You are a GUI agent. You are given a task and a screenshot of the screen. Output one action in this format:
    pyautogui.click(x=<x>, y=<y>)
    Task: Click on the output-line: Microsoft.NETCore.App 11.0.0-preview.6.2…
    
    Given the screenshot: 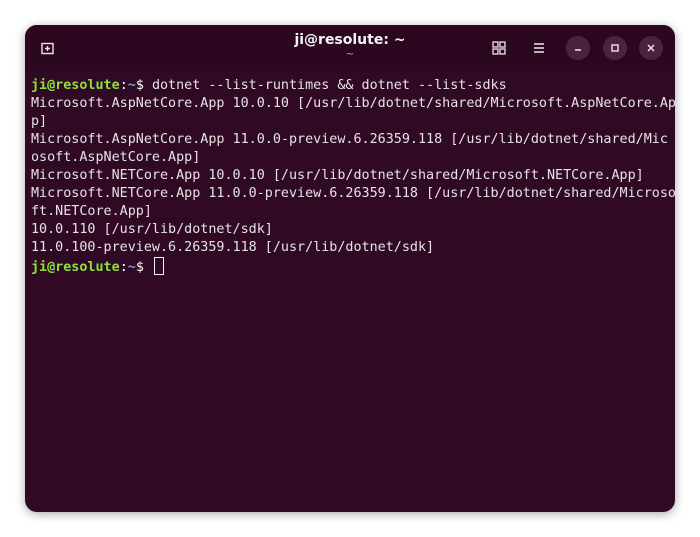 What is the action you would take?
    pyautogui.click(x=353, y=193)
    